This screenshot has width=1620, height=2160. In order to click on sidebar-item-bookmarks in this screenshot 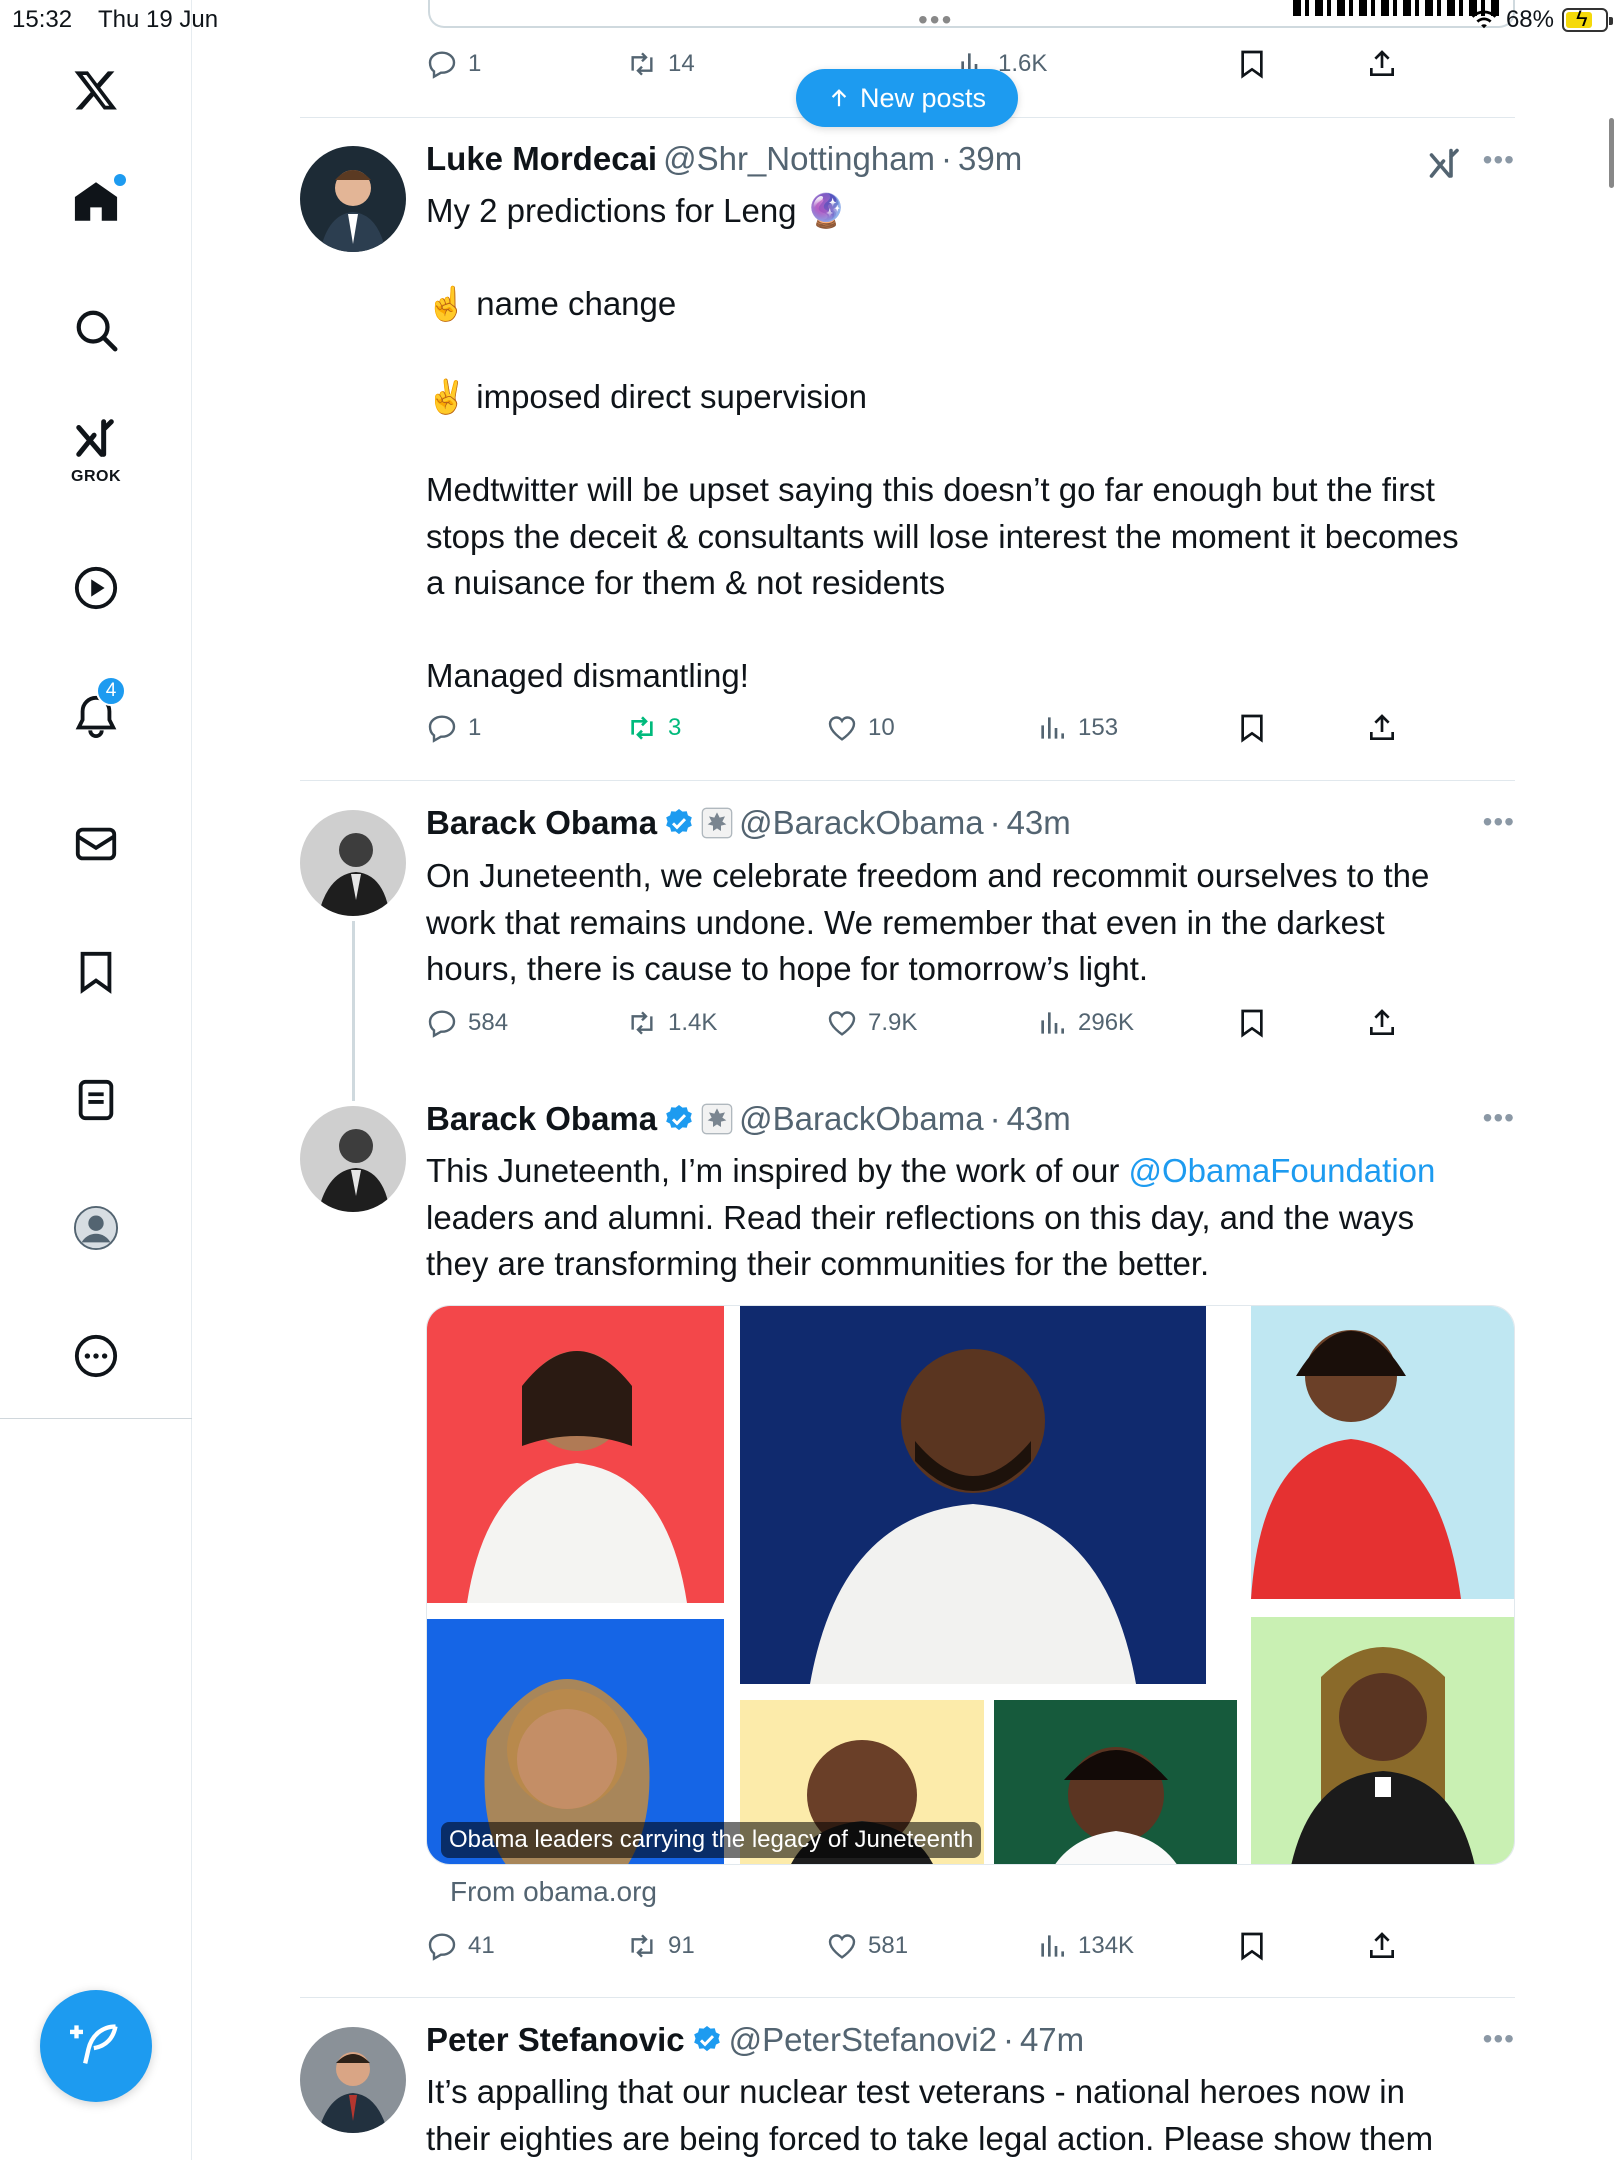, I will do `click(96, 972)`.